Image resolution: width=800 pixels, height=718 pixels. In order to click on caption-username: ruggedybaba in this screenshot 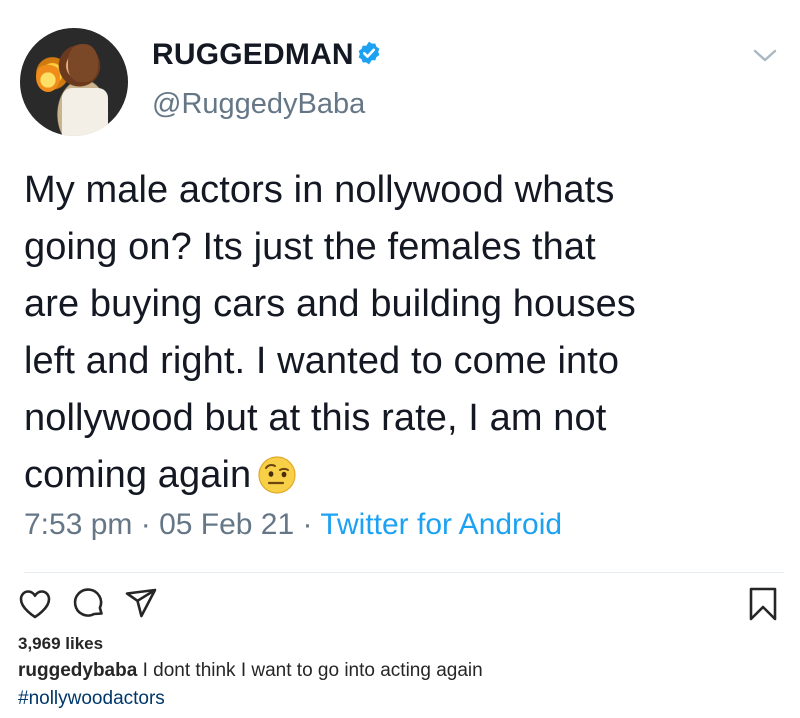, I will do `click(77, 670)`.